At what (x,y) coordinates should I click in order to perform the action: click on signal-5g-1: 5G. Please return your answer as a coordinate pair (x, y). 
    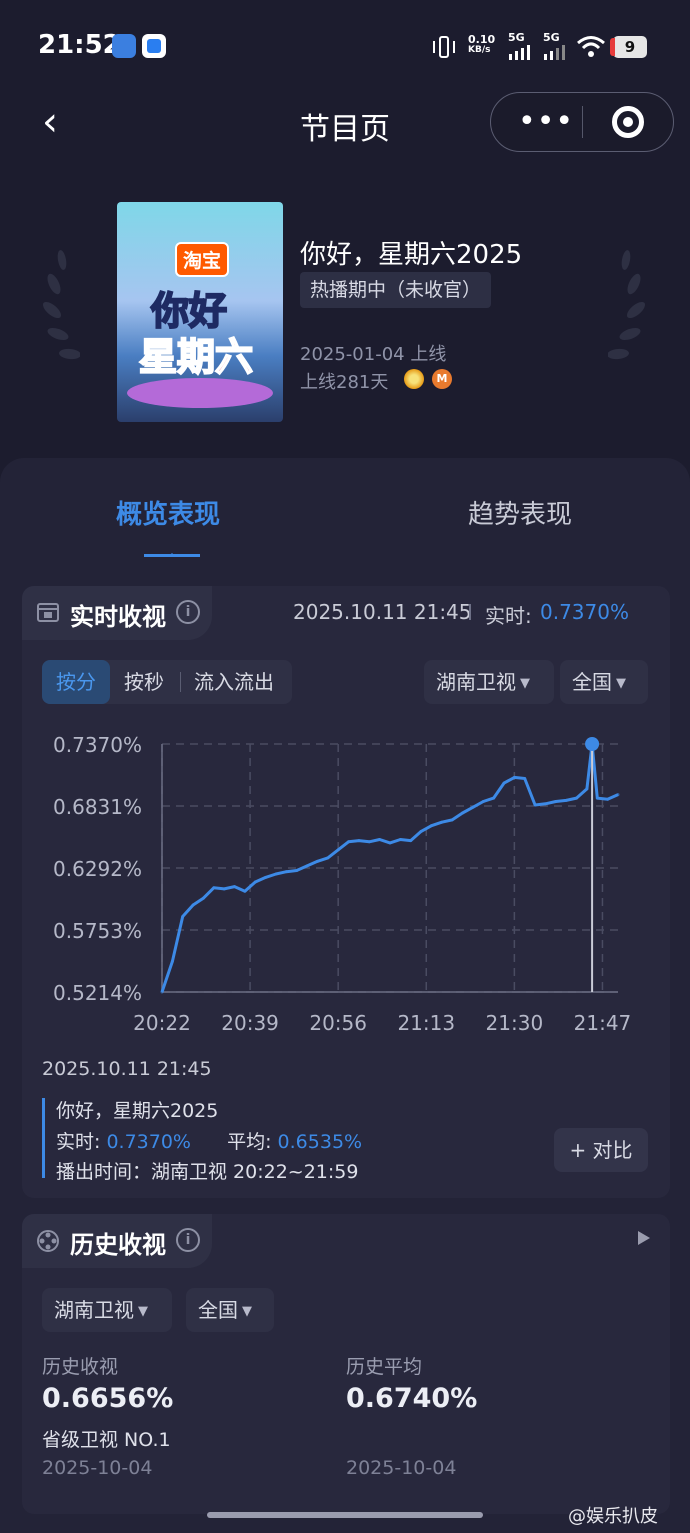
    Looking at the image, I should click on (516, 37).